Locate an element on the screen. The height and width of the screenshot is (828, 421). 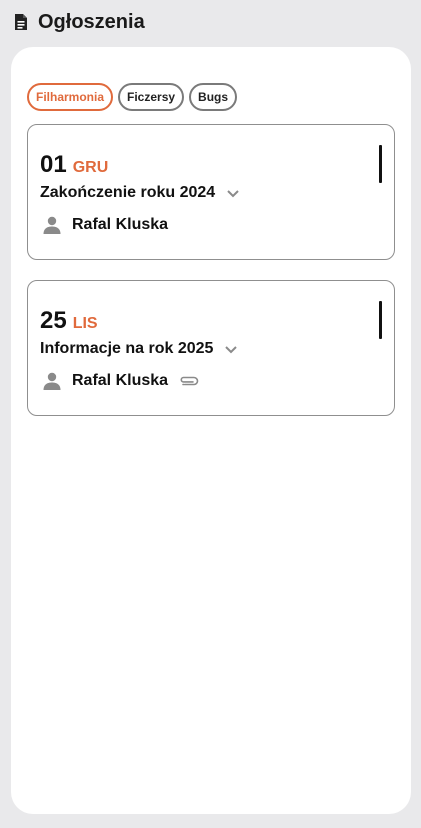
announcement-date: 01 GRU is located at coordinates (74, 165).